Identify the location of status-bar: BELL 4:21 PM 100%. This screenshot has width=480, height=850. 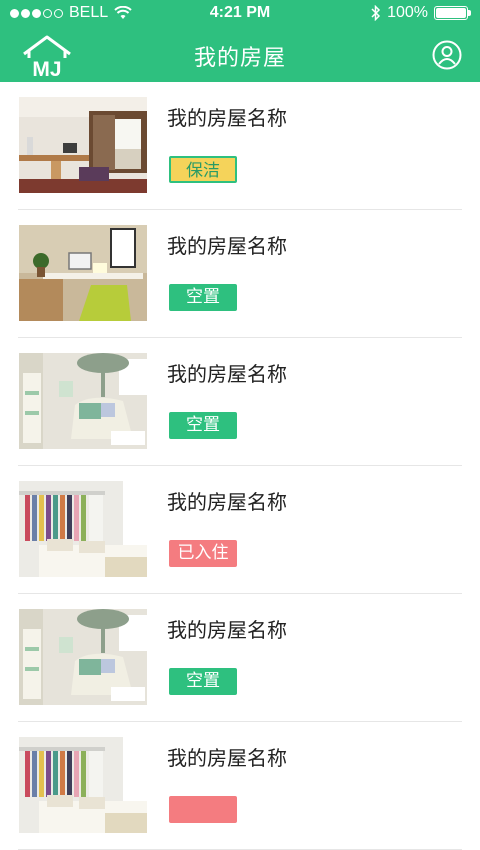
(240, 14).